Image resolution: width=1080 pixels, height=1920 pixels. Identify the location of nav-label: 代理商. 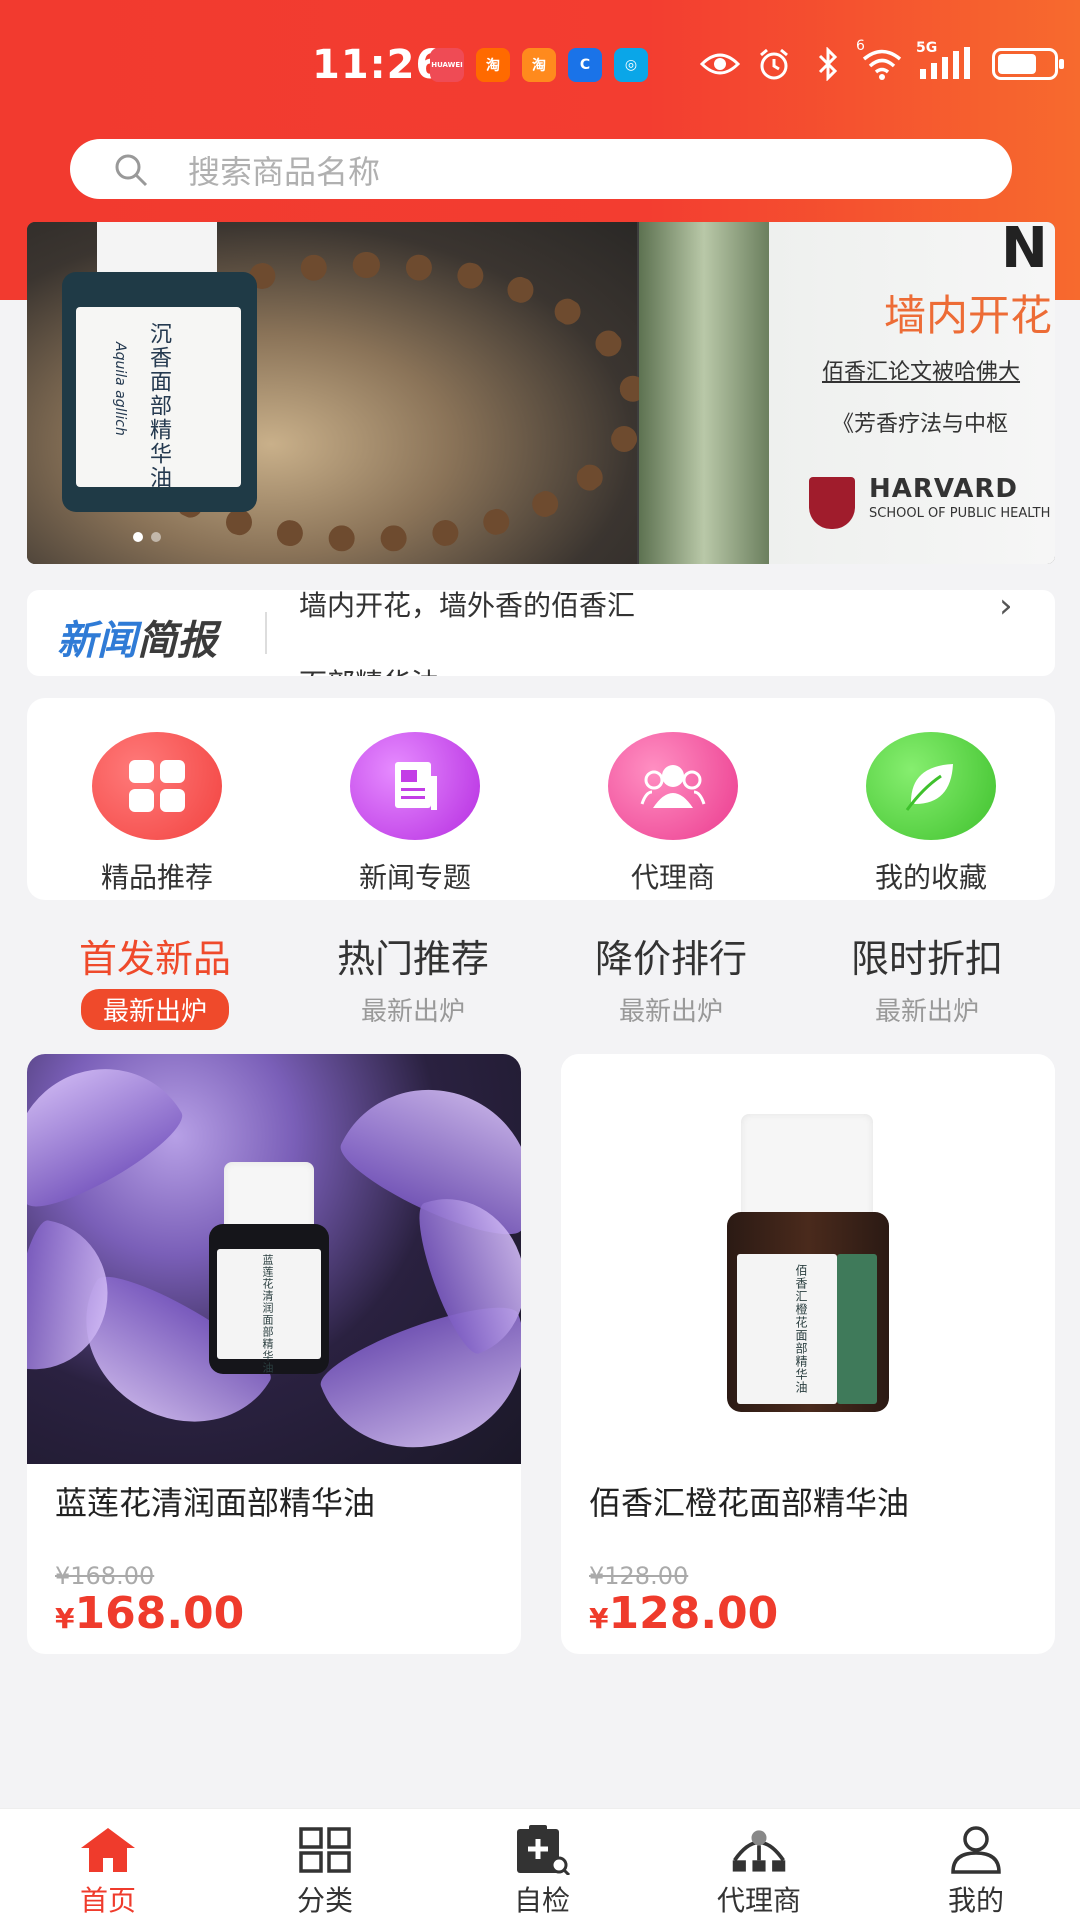
(758, 1900).